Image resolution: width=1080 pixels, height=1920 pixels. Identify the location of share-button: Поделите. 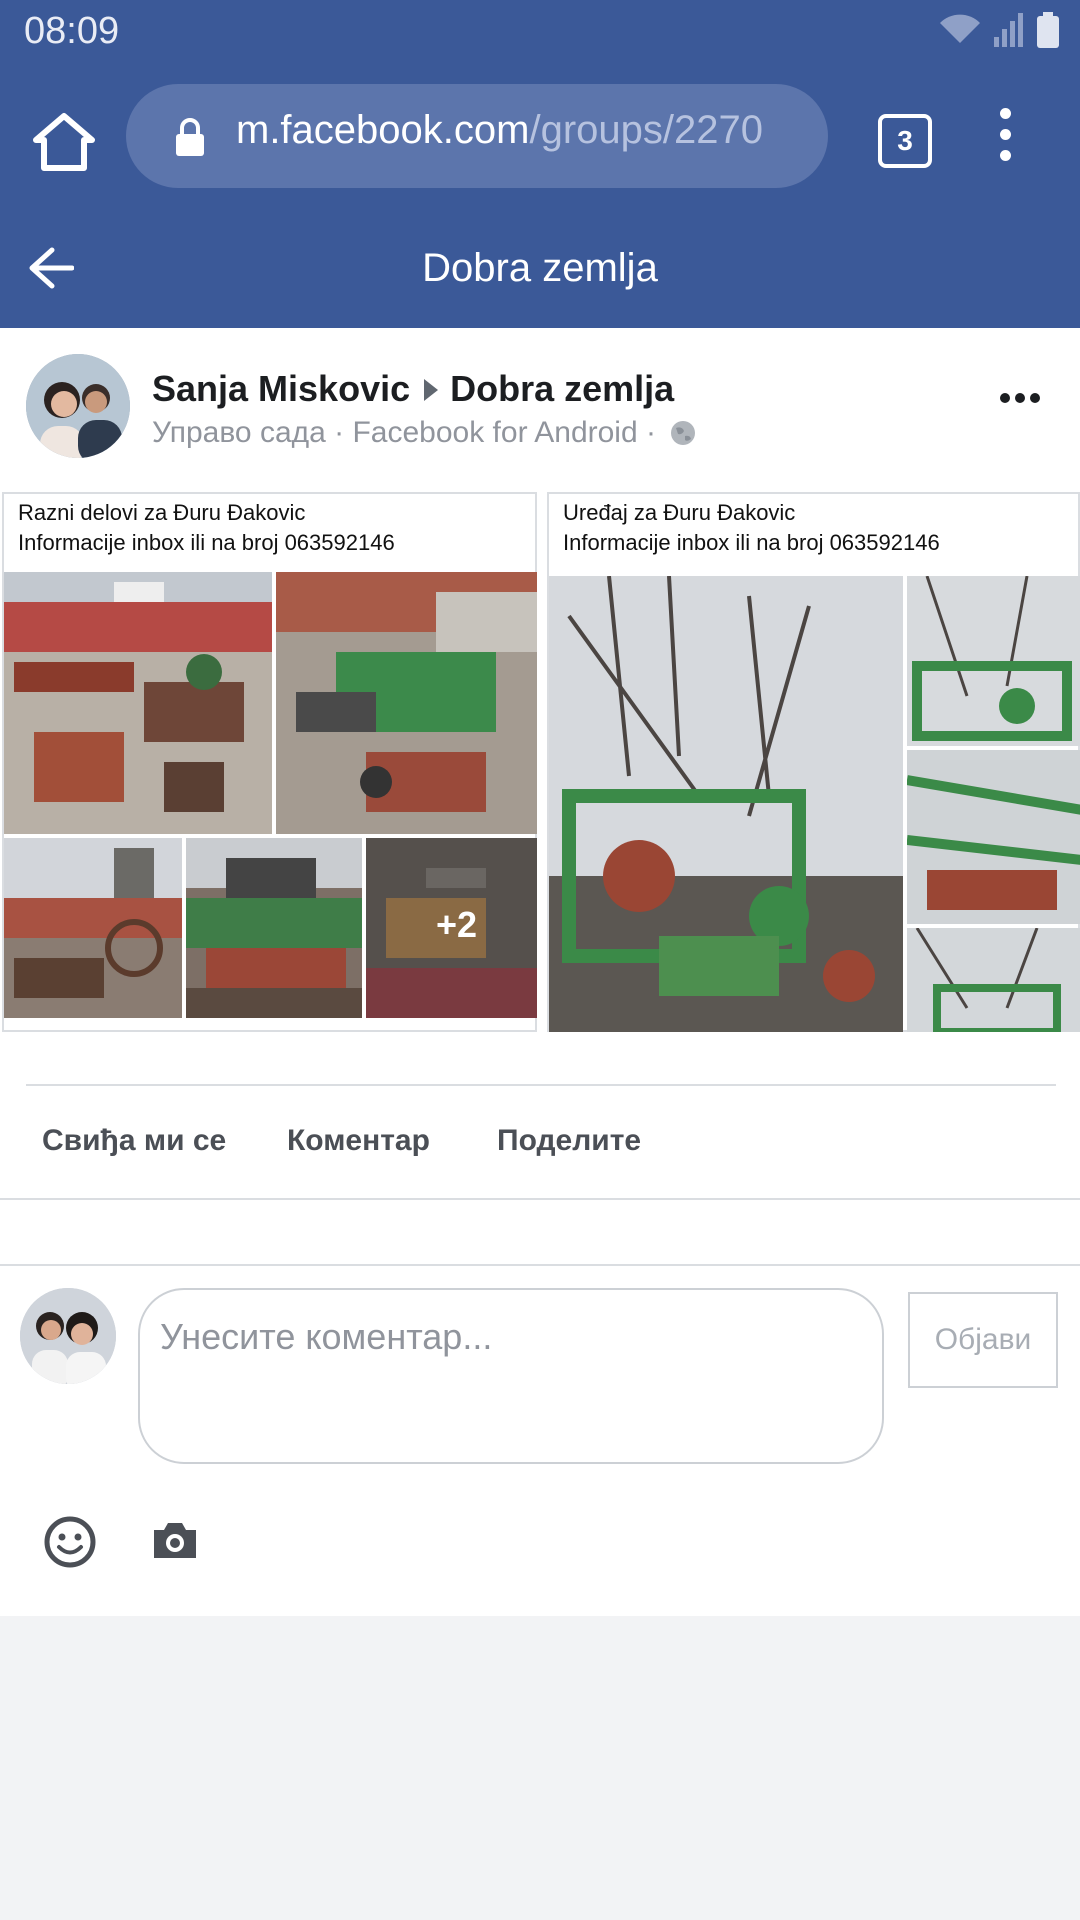
(569, 1141).